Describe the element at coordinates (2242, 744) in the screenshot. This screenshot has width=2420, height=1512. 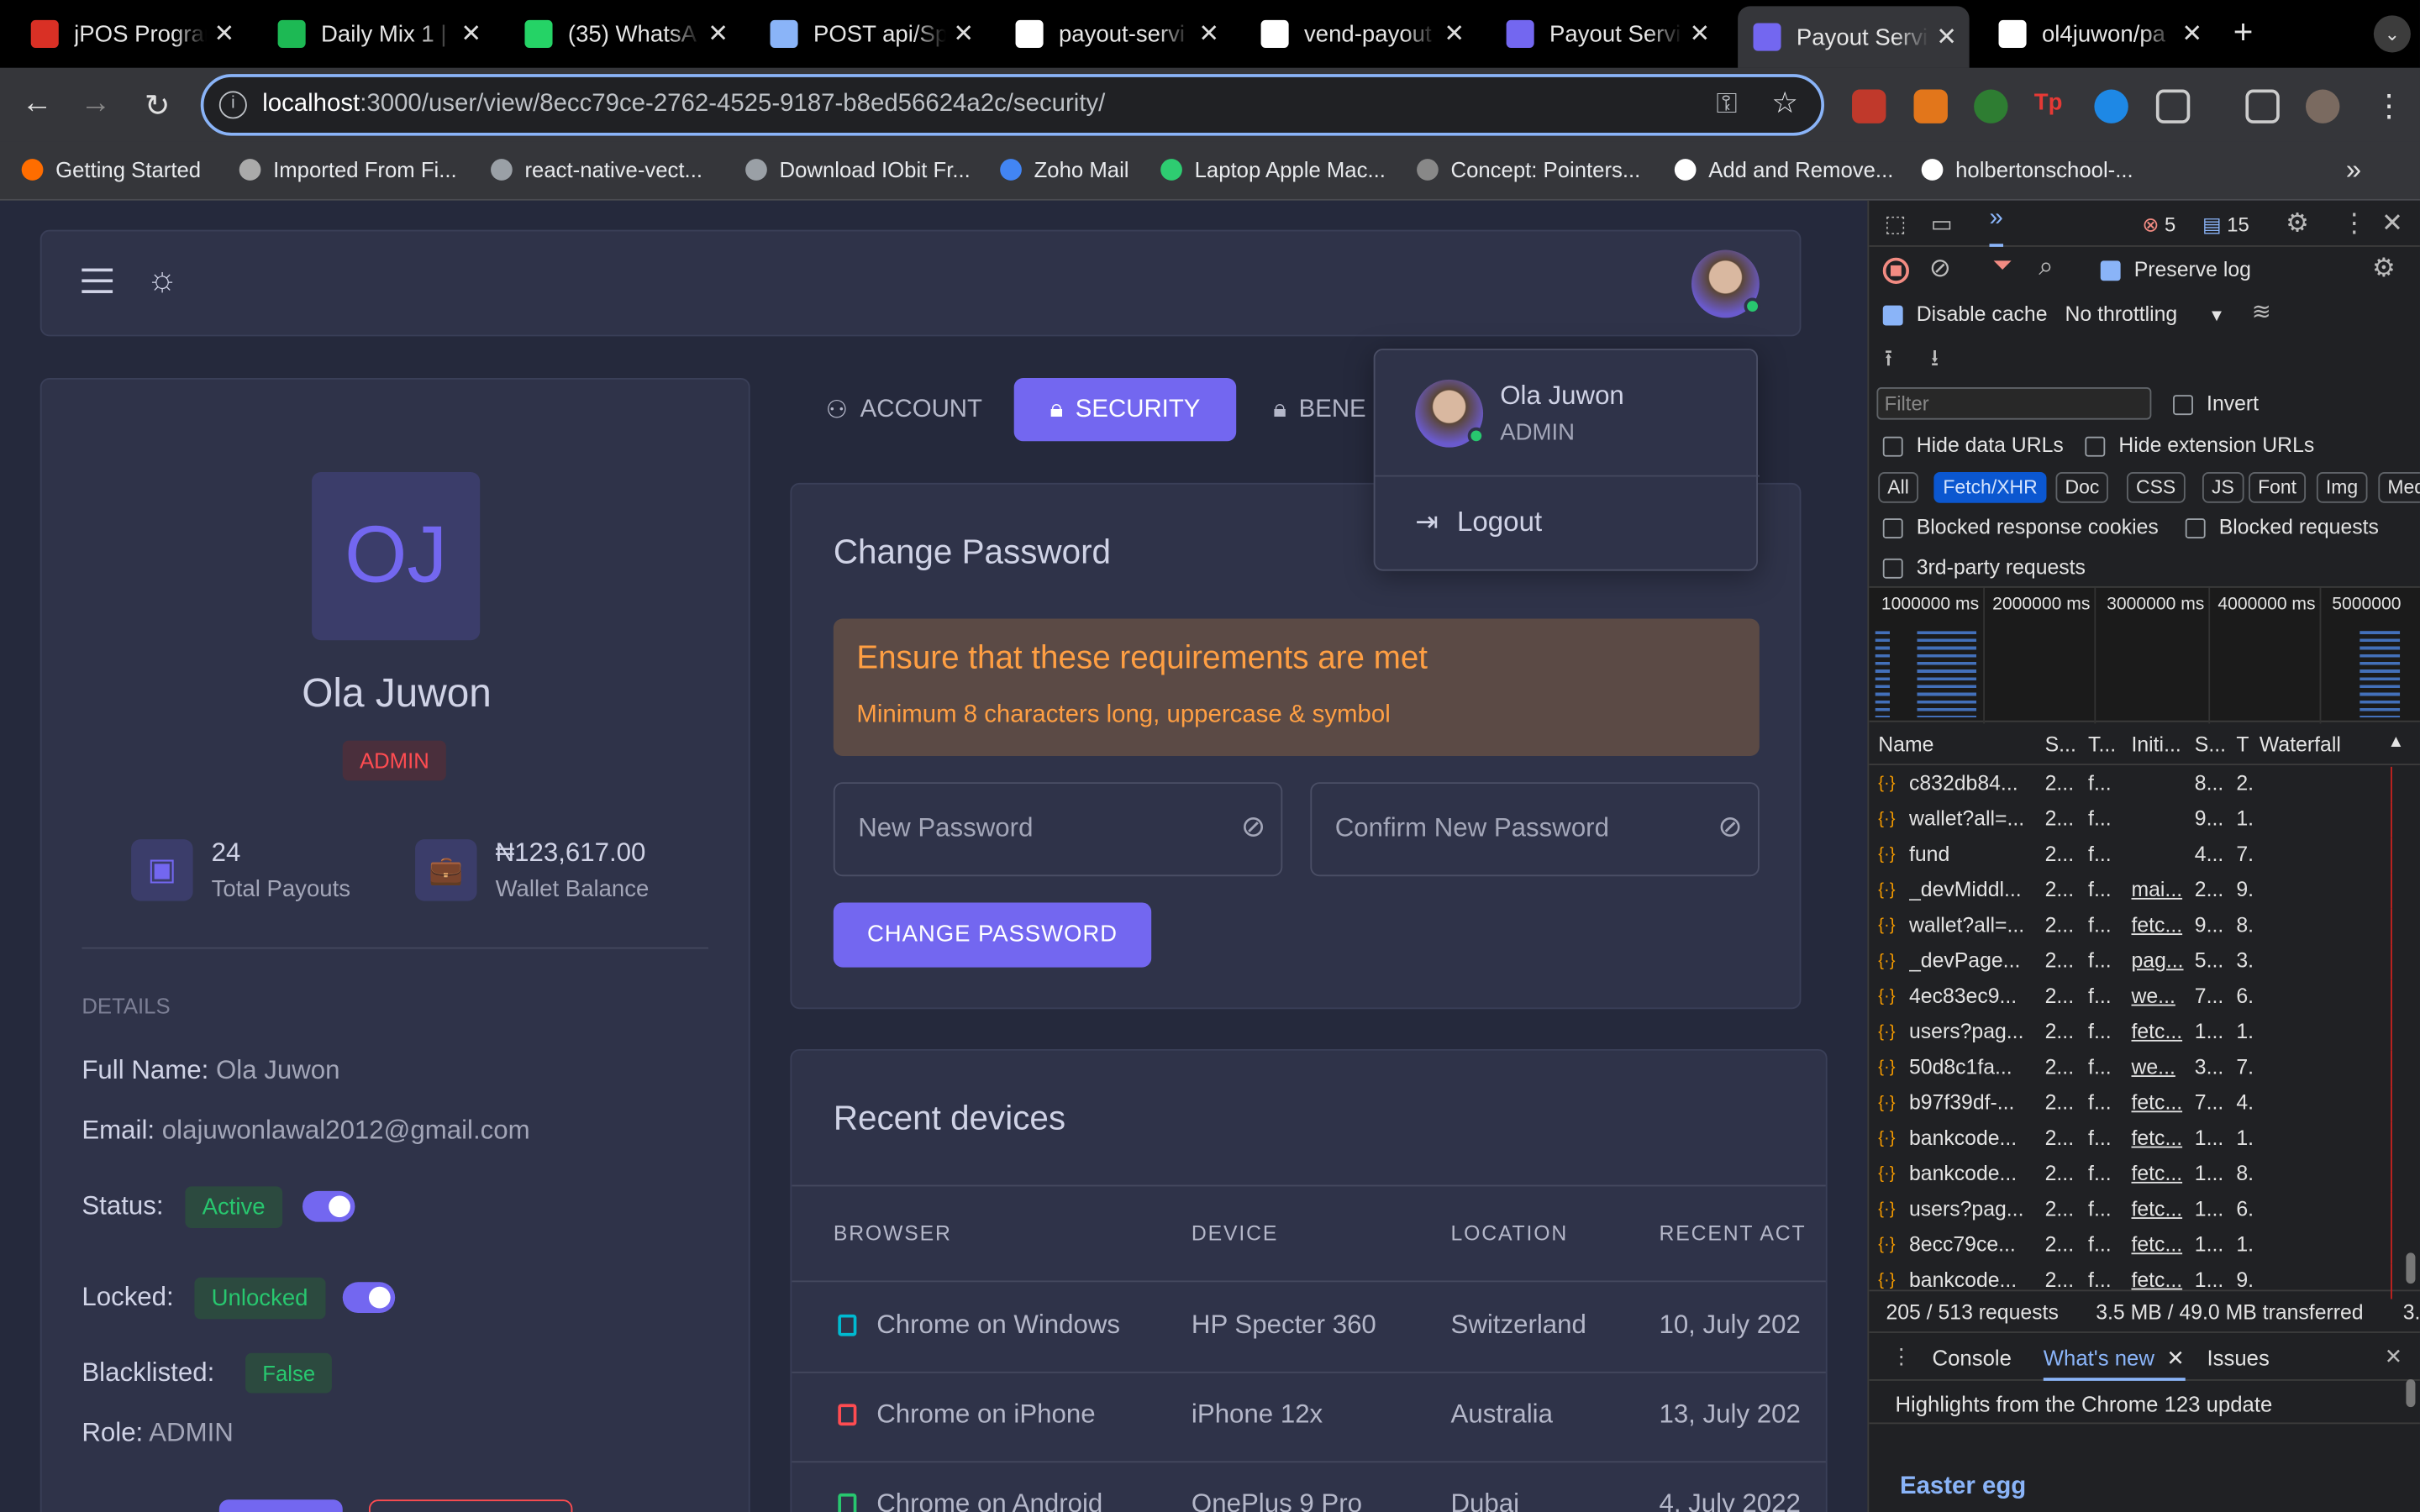
I see `col-time: T` at that location.